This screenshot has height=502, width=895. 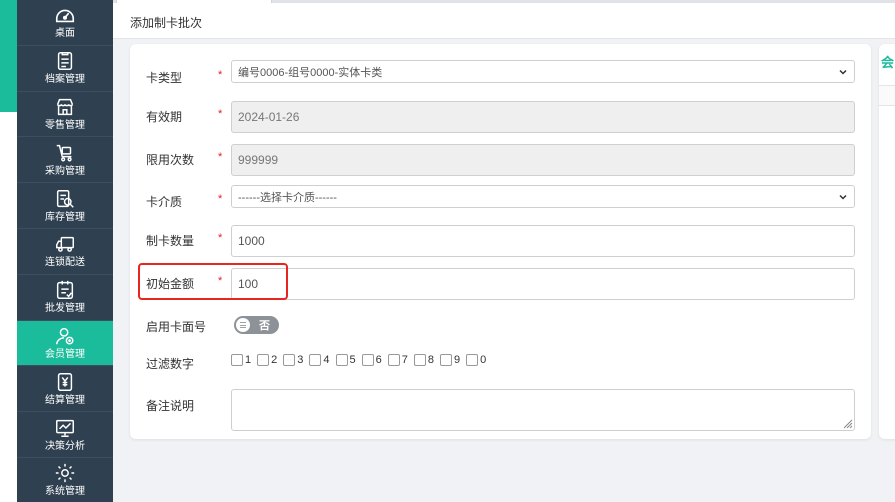 What do you see at coordinates (170, 284) in the screenshot?
I see `initial-amount-label: 初始金额` at bounding box center [170, 284].